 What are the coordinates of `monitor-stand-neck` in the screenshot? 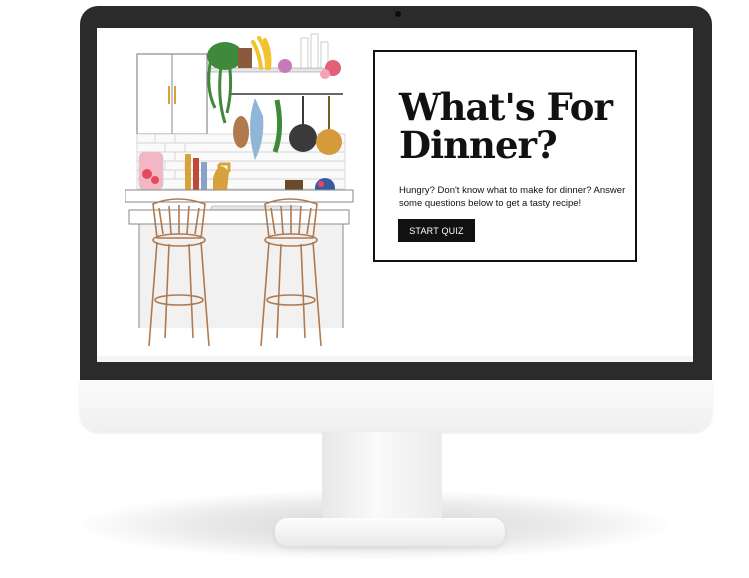 It's located at (382, 478).